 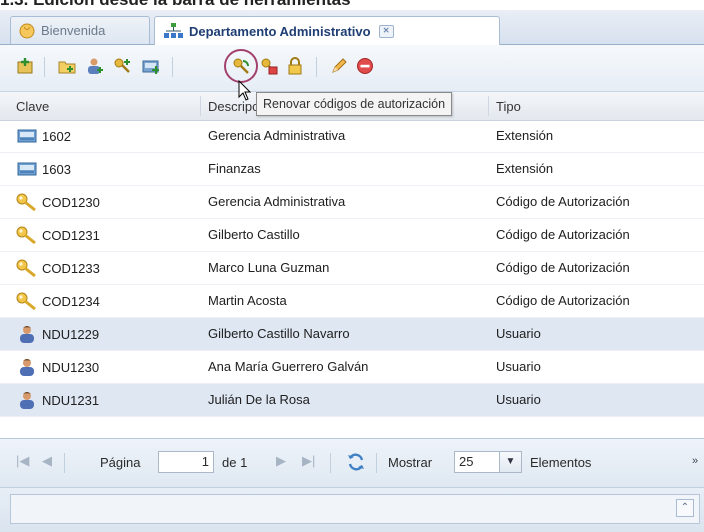 I want to click on tab-label: Departamento Administrativo, so click(x=280, y=31).